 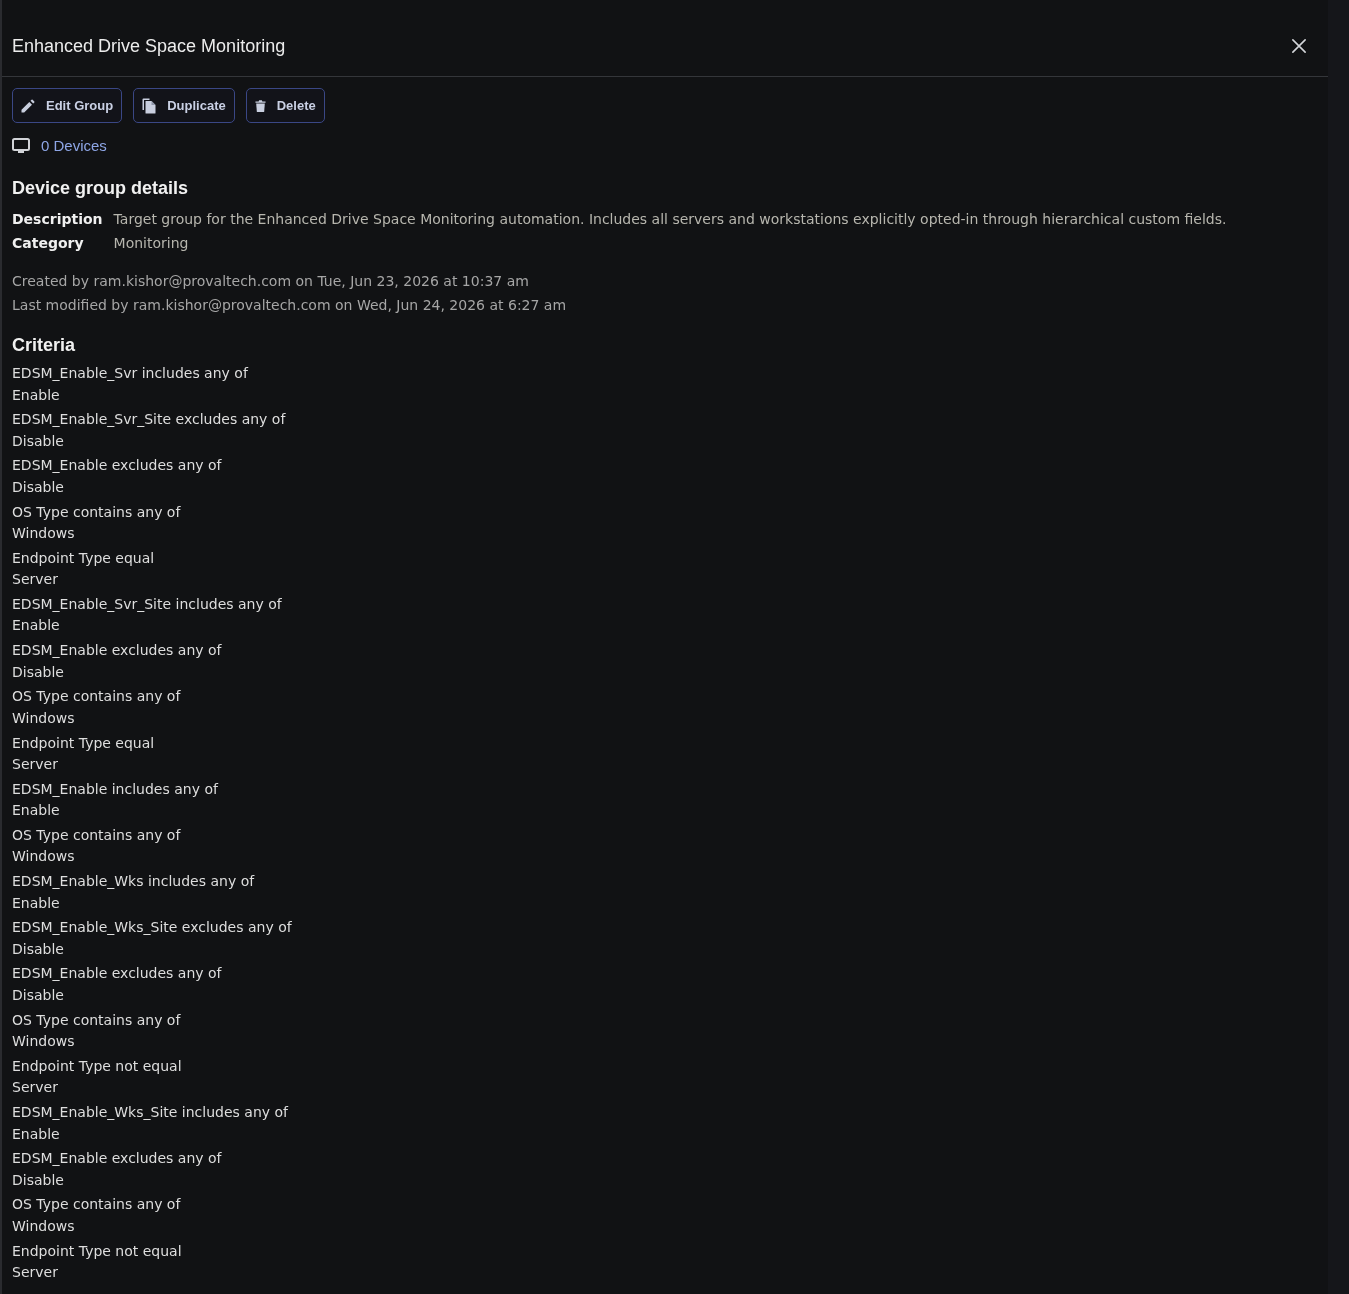 I want to click on section-heading: Criteria, so click(x=44, y=345).